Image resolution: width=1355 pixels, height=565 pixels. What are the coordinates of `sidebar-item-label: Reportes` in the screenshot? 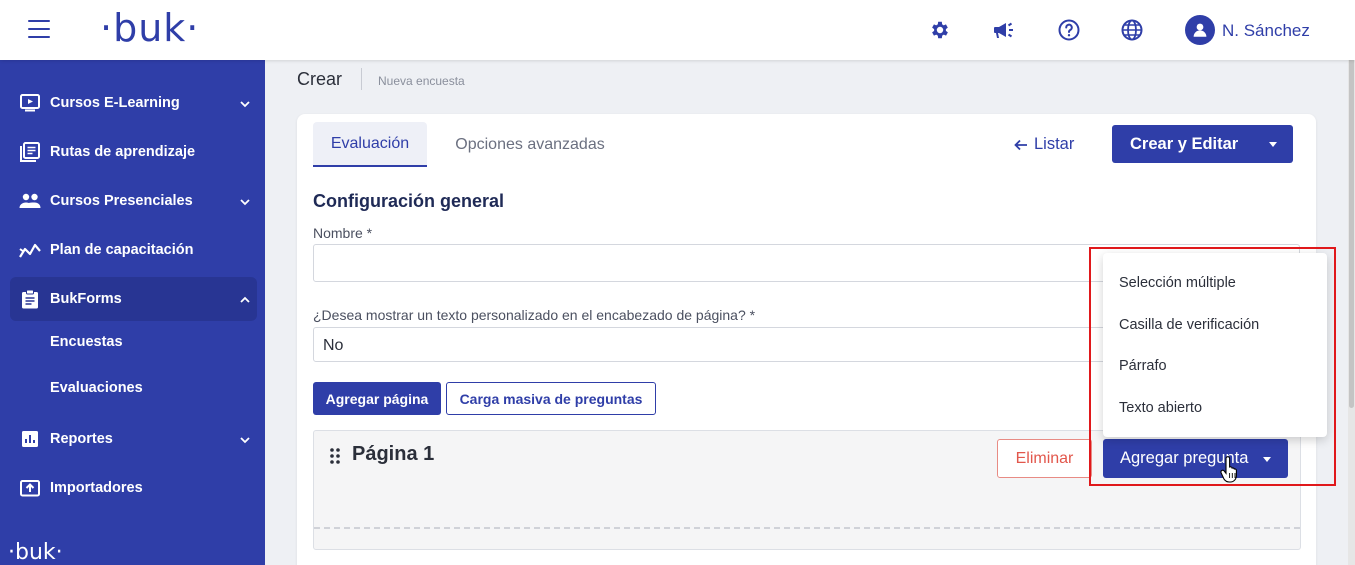 It's located at (81, 439).